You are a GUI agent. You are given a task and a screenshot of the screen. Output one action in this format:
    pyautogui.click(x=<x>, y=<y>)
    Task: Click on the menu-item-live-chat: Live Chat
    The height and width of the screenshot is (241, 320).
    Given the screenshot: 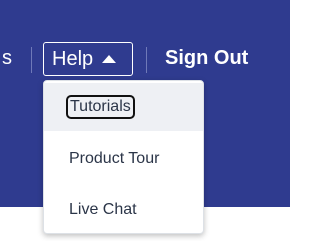 What is the action you would take?
    pyautogui.click(x=123, y=209)
    